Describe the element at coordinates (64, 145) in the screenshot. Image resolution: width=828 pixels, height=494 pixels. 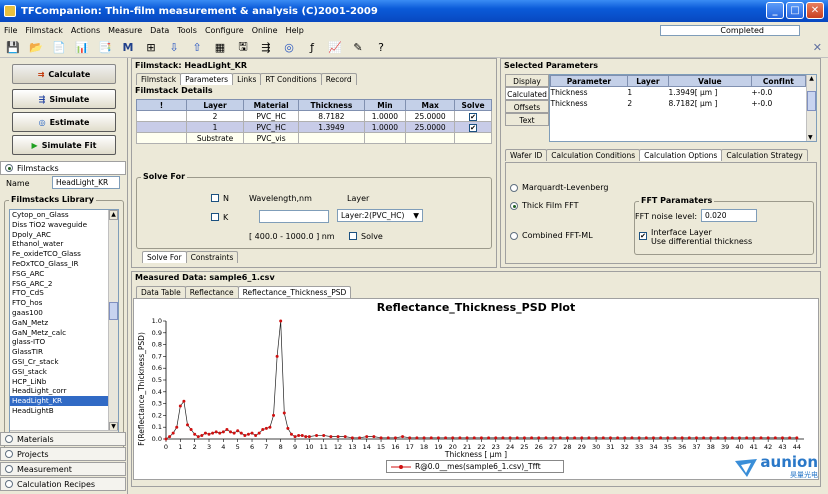
I see `simulate-fit-button: ▶ Simulate Fit` at that location.